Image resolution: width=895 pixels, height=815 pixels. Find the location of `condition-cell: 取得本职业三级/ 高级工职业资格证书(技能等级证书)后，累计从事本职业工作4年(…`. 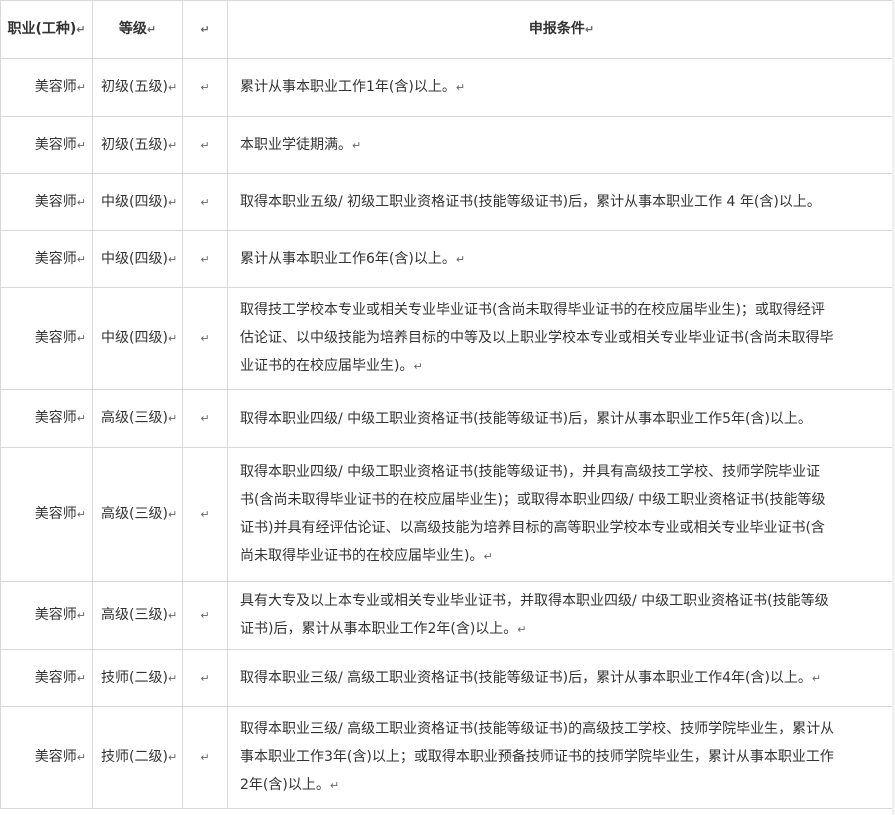

condition-cell: 取得本职业三级/ 高级工职业资格证书(技能等级证书)后，累计从事本职业工作4年(… is located at coordinates (561, 678).